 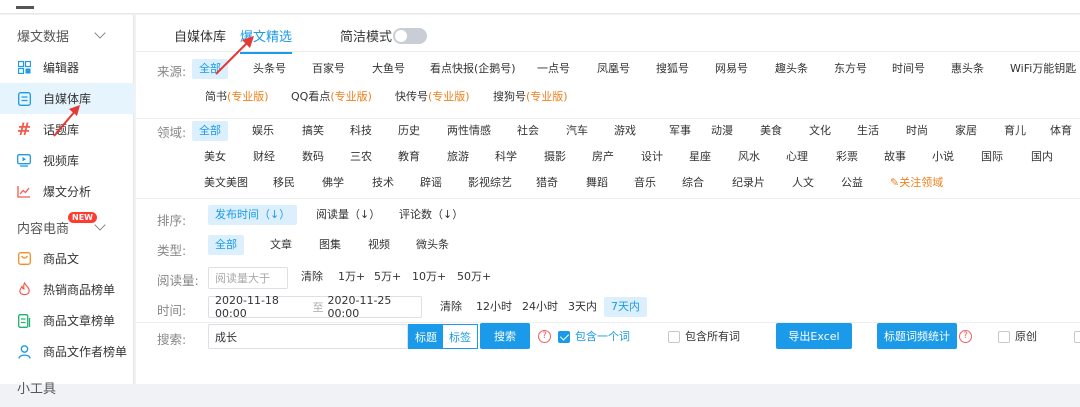 What do you see at coordinates (67, 351) in the screenshot?
I see `sidebar-item-product-author-rank: 商品文作者榜单` at bounding box center [67, 351].